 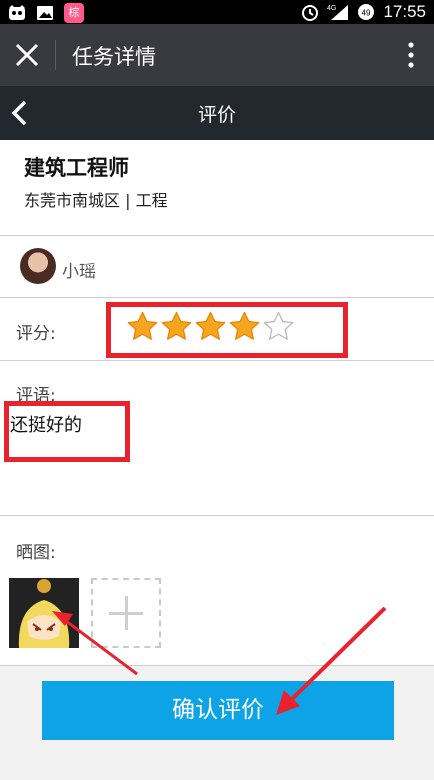 I want to click on webview-header: 任务详情, so click(x=217, y=55).